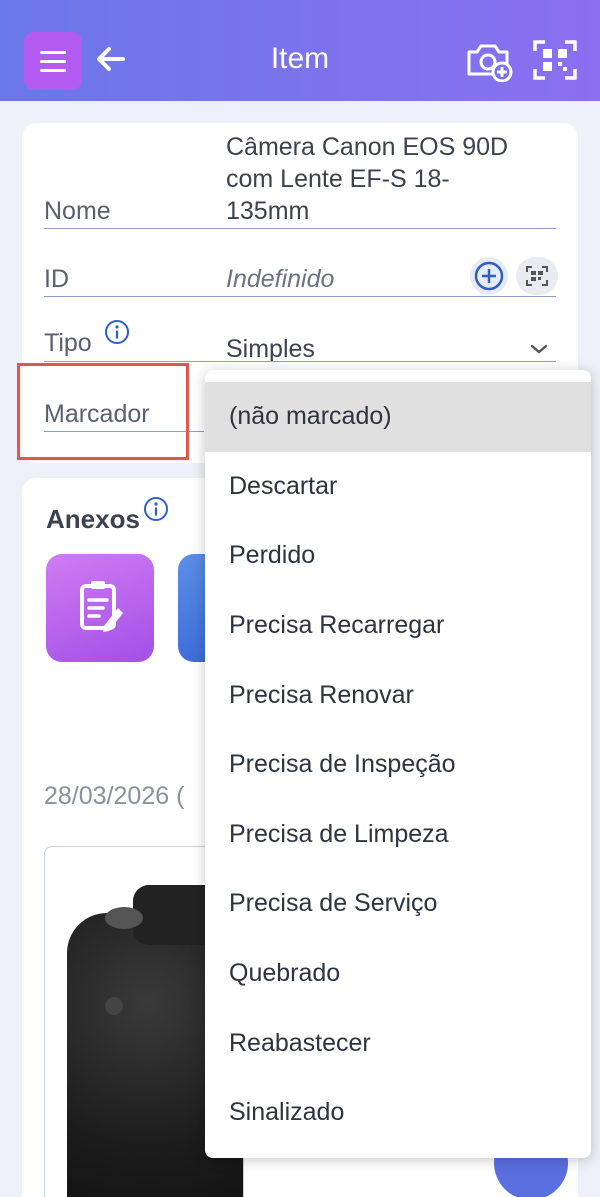 The width and height of the screenshot is (600, 1197). Describe the element at coordinates (398, 626) in the screenshot. I see `dropdown-option: Precisa Recarregar` at that location.